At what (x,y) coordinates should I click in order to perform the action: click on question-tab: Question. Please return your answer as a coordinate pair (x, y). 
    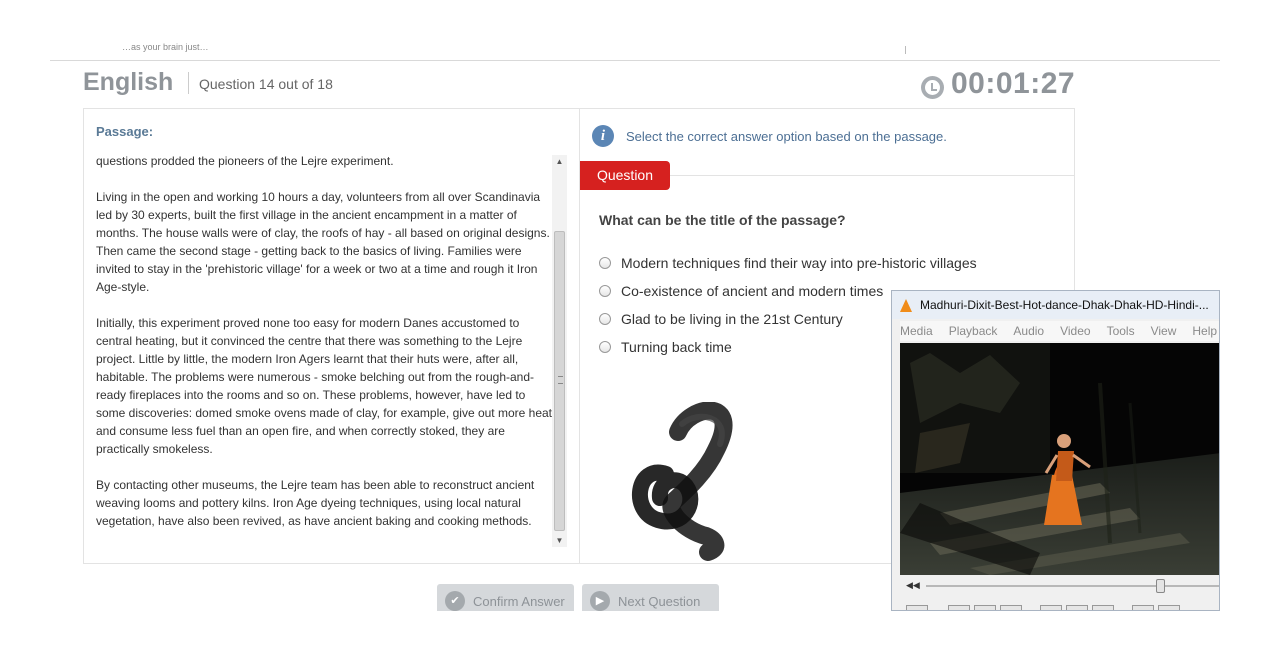
    Looking at the image, I should click on (625, 175).